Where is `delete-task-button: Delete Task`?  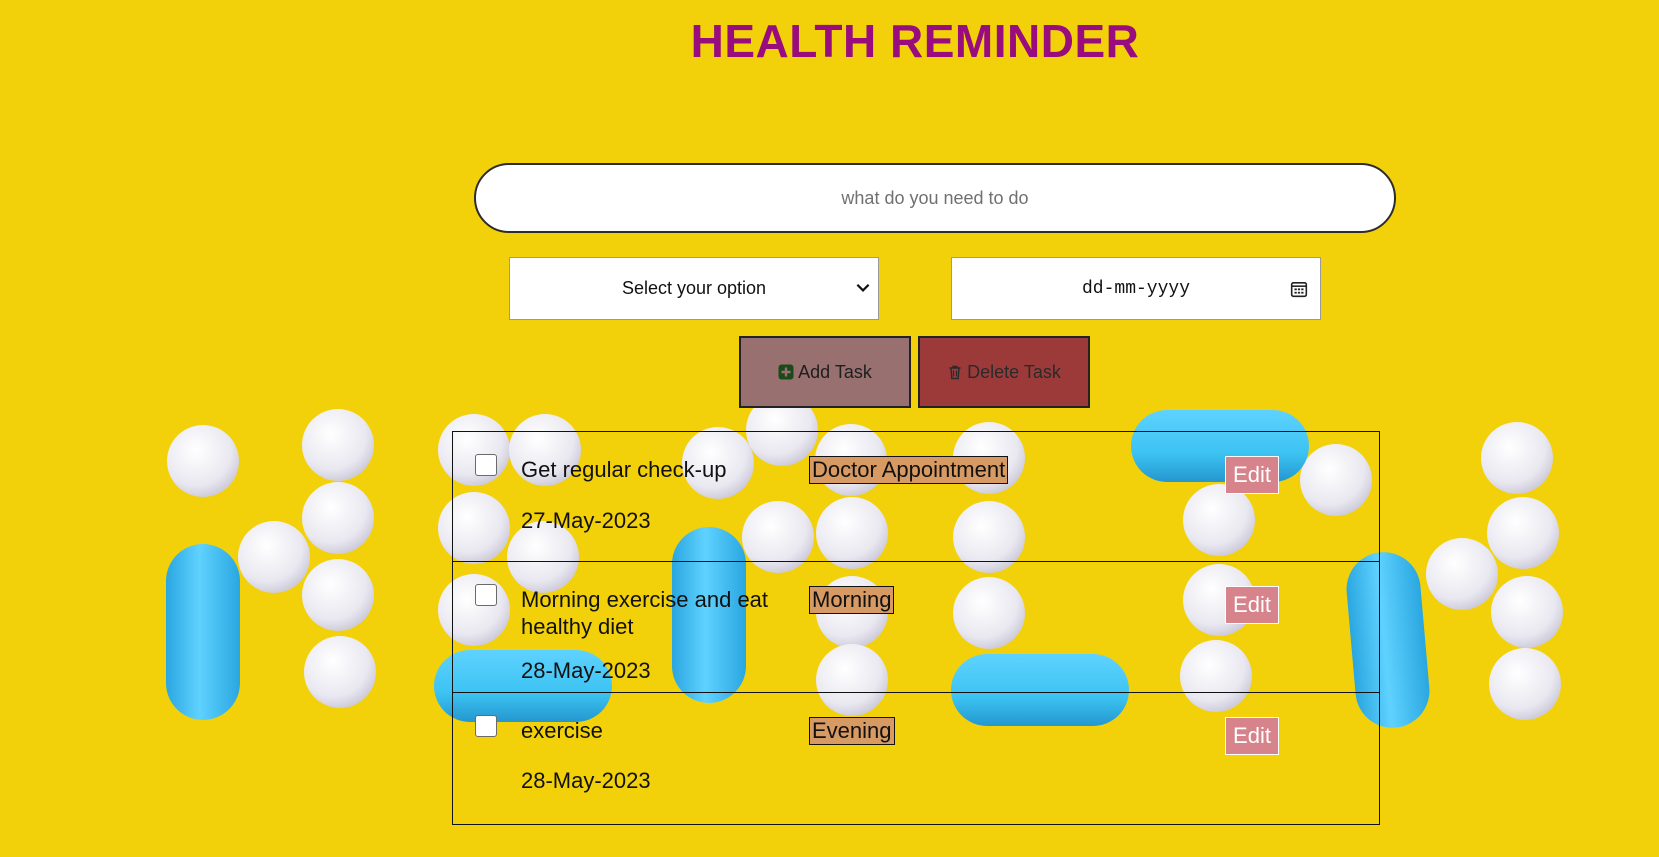 delete-task-button: Delete Task is located at coordinates (1004, 372).